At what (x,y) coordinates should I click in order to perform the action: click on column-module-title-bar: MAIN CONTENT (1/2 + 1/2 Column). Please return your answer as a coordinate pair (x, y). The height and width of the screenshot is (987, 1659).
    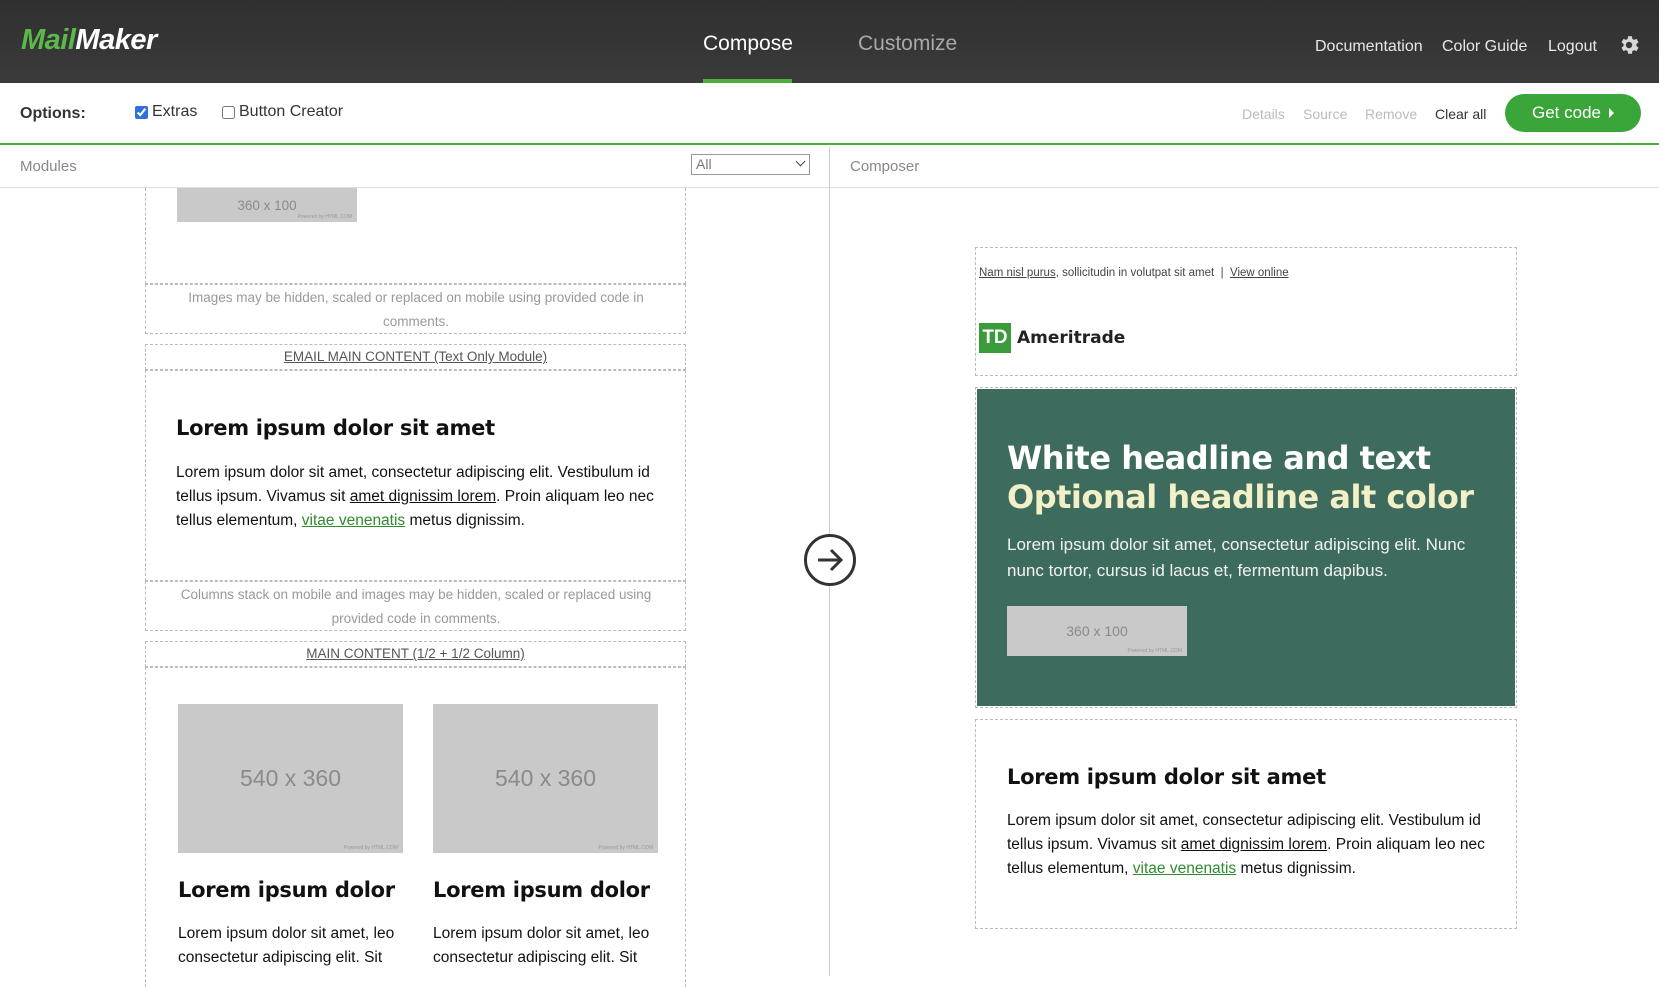
    Looking at the image, I should click on (415, 654).